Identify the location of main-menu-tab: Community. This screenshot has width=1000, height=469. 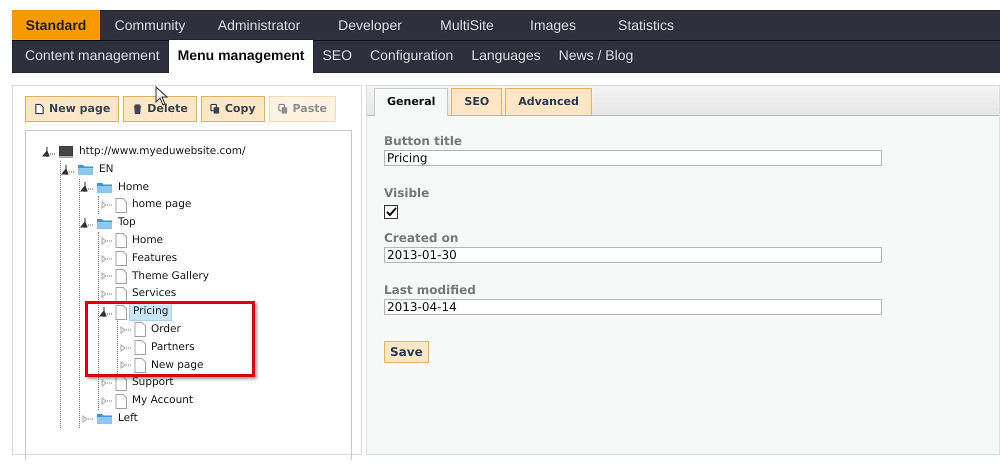
(150, 25).